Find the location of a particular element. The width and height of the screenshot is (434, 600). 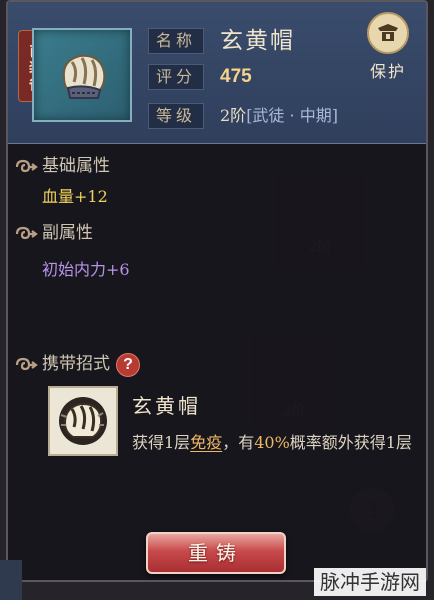

carried-skill-title: 携带招式? is located at coordinates (77, 364).